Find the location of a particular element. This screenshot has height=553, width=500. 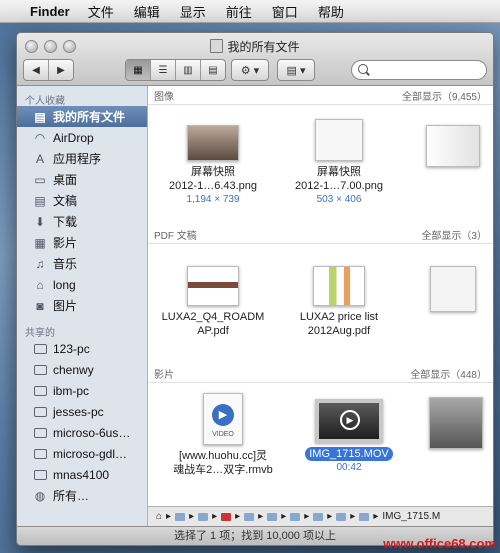

show-all-link: 全部显示（448） is located at coordinates (448, 373).